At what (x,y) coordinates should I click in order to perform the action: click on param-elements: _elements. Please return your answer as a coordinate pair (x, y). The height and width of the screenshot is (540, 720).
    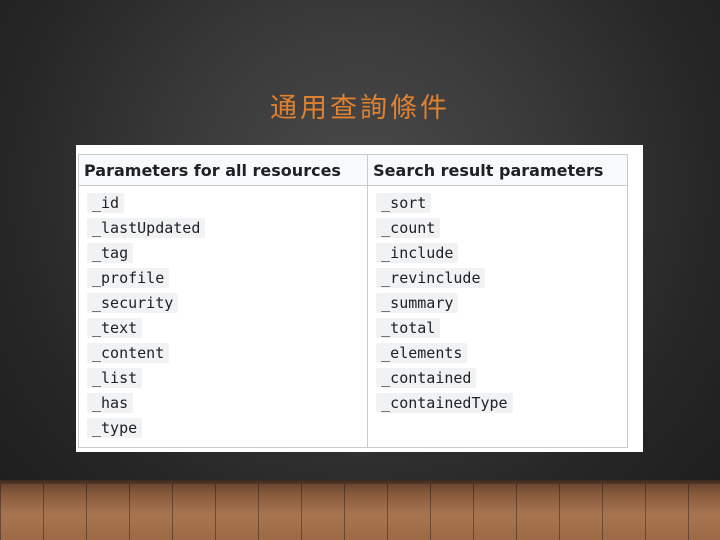
    Looking at the image, I should click on (422, 353).